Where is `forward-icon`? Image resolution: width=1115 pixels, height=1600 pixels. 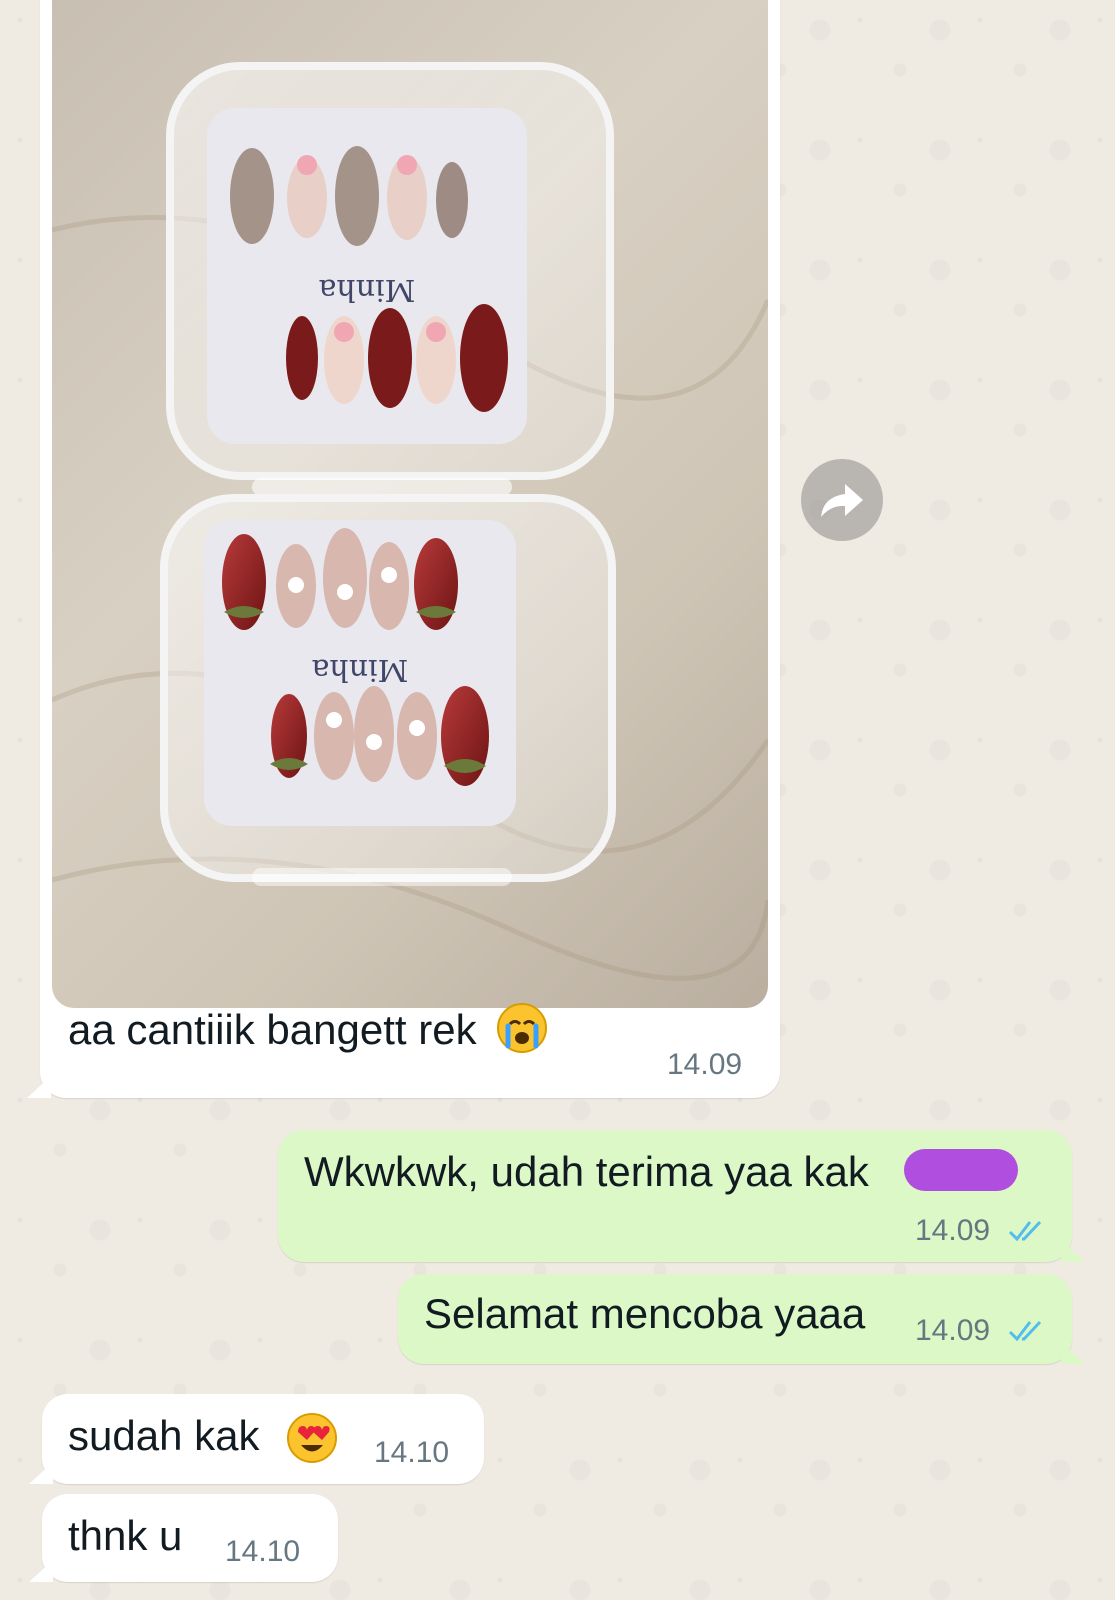 forward-icon is located at coordinates (842, 500).